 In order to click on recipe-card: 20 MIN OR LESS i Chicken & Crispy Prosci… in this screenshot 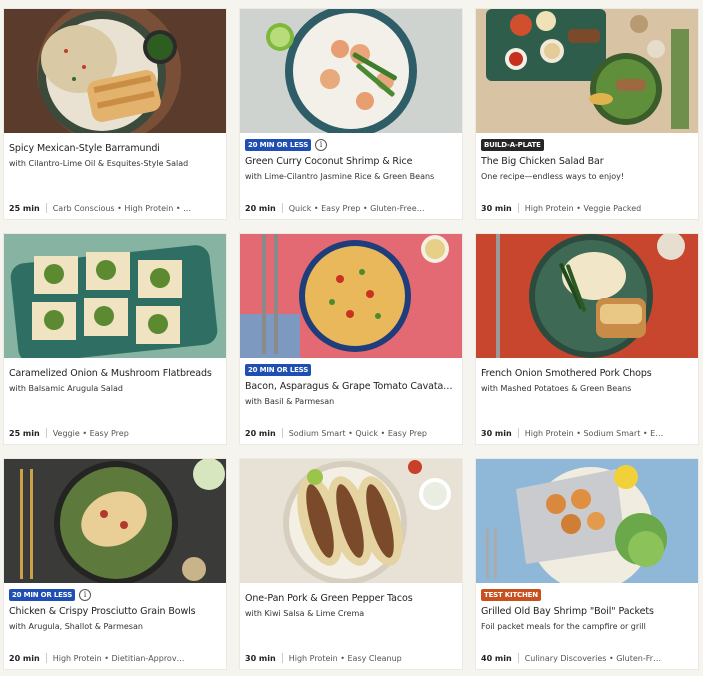, I will do `click(115, 564)`.